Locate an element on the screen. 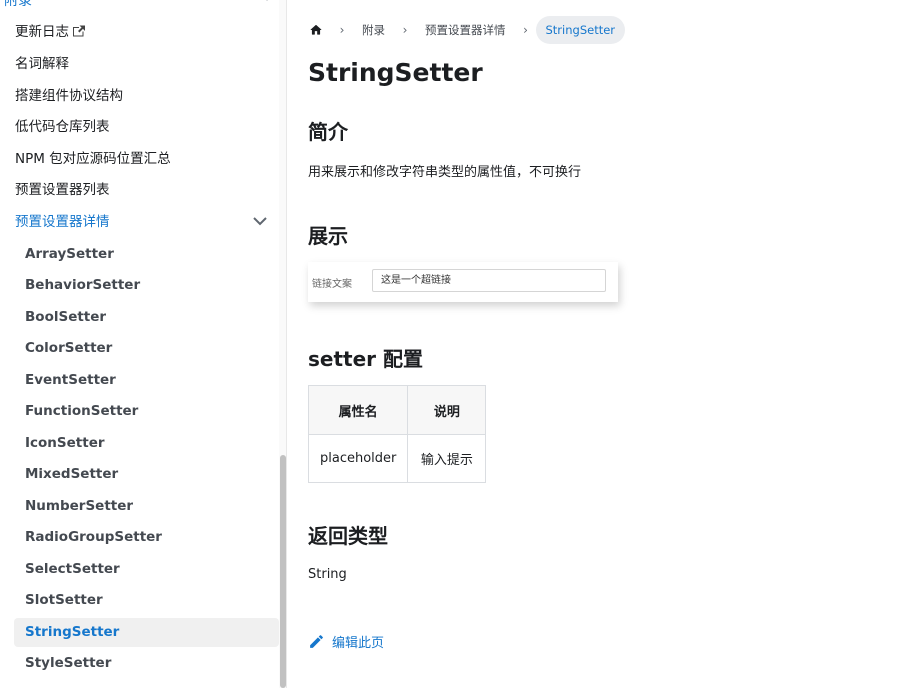  heading-return-type: 返回类型 is located at coordinates (348, 536).